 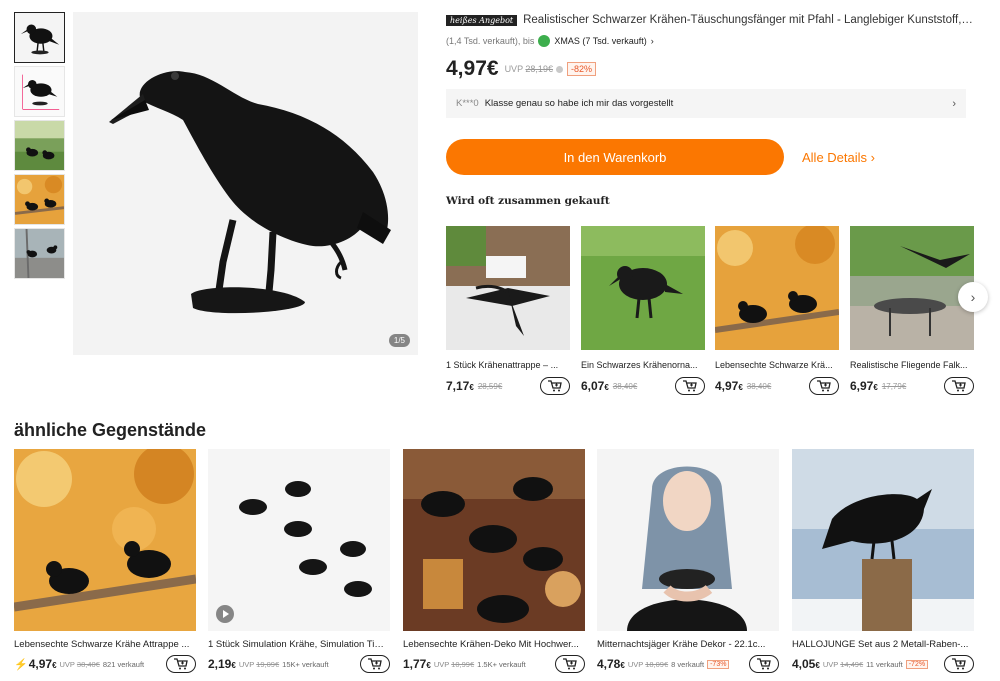 What do you see at coordinates (123, 664) in the screenshot?
I see `similar-sold: 821 verkauft` at bounding box center [123, 664].